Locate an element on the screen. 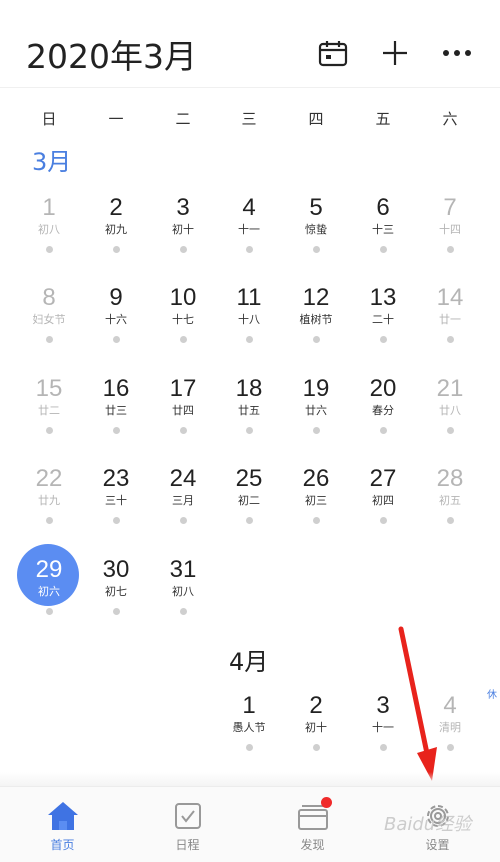 The image size is (500, 862). lunar-date: 十七 is located at coordinates (183, 319).